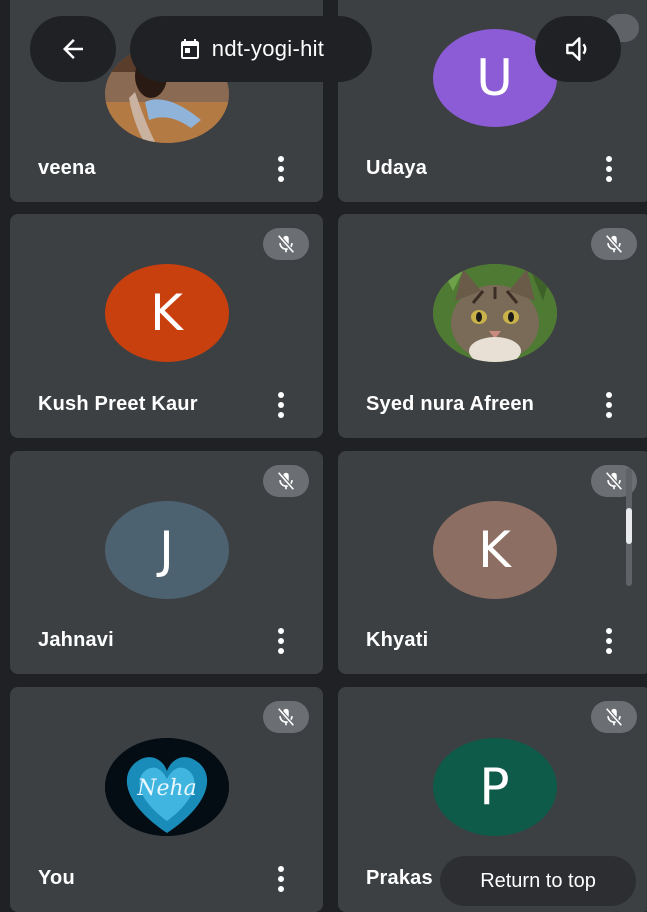  What do you see at coordinates (67, 168) in the screenshot?
I see `participant-name: veena` at bounding box center [67, 168].